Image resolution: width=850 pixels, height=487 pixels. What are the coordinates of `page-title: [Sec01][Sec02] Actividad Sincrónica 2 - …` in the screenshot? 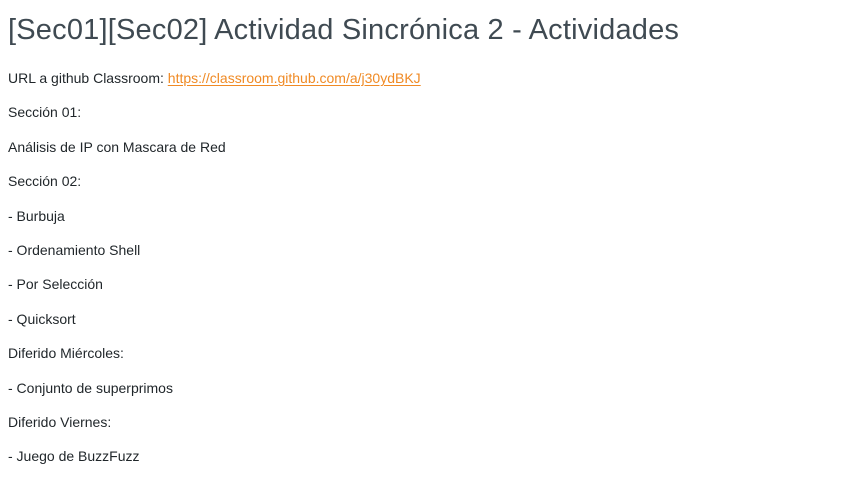 It's located at (344, 30).